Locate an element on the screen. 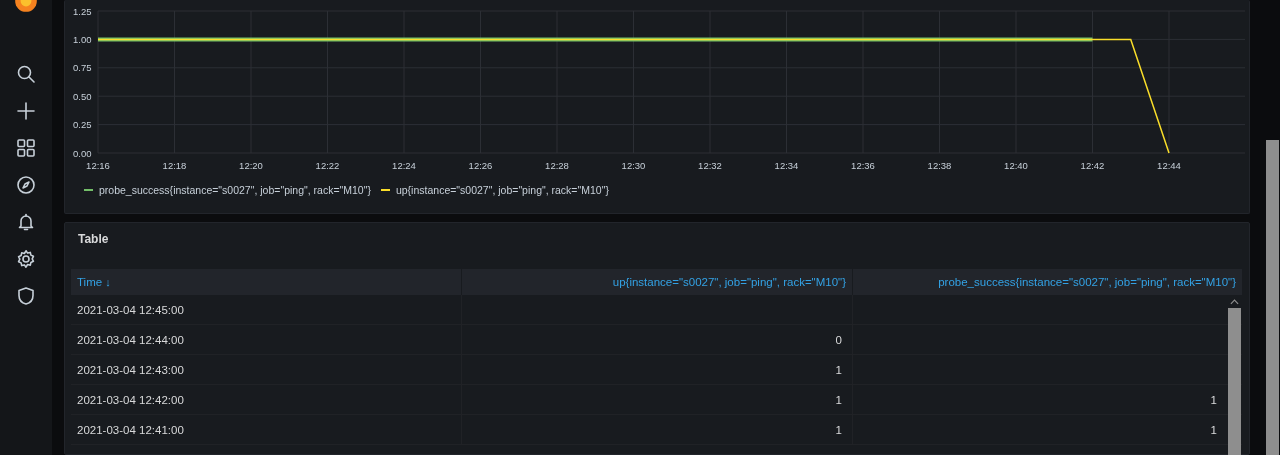  table-cell: 2021-03-04 12:41:00 is located at coordinates (130, 429).